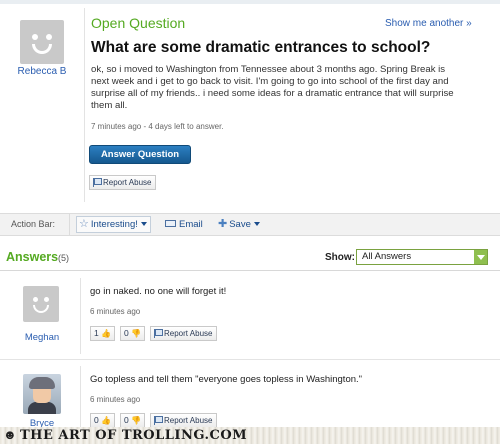 The height and width of the screenshot is (444, 500). Describe the element at coordinates (96, 333) in the screenshot. I see `thumbs-up-count: 1` at that location.